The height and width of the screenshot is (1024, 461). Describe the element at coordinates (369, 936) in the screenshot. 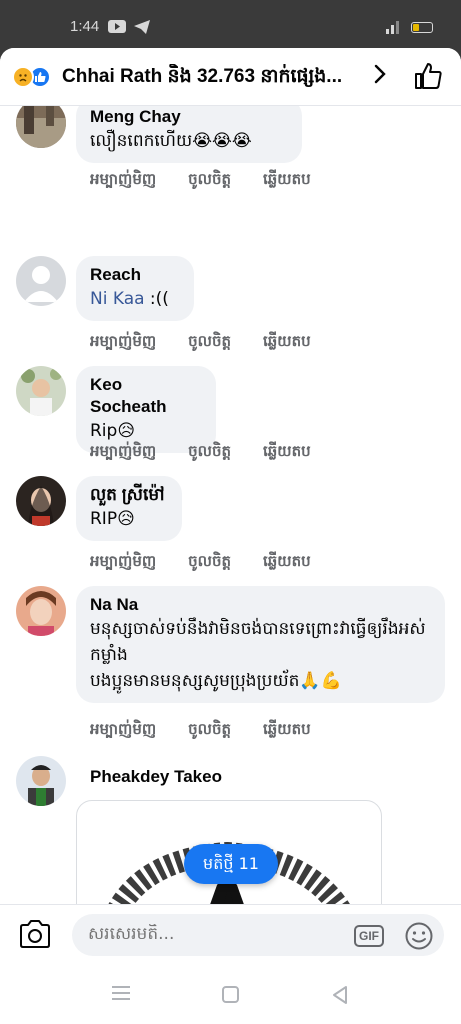

I see `gif-button: GIF` at that location.